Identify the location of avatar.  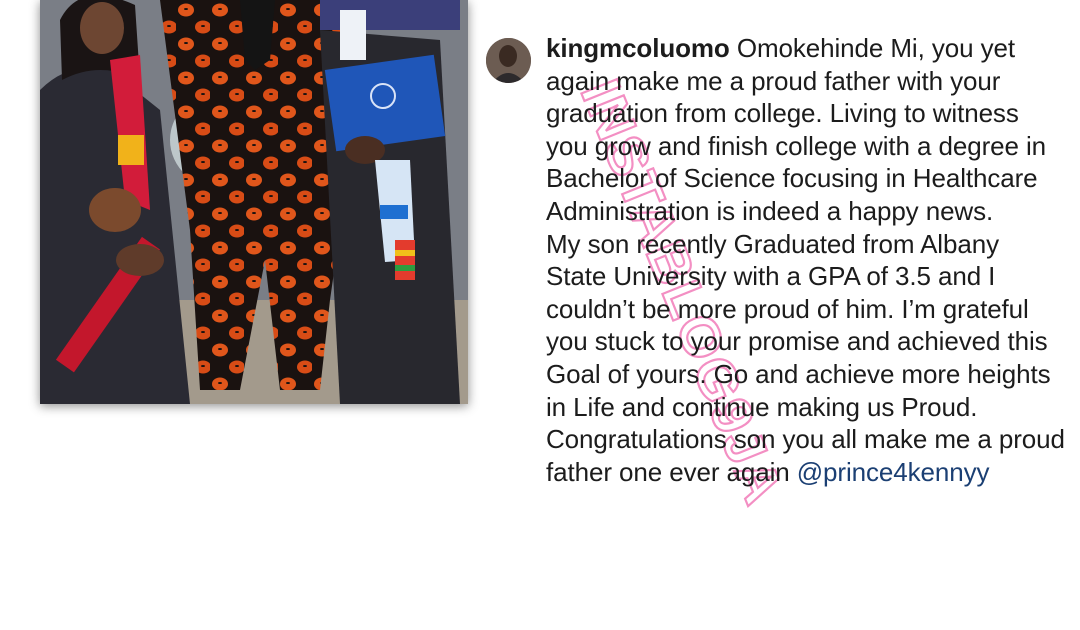
(508, 60).